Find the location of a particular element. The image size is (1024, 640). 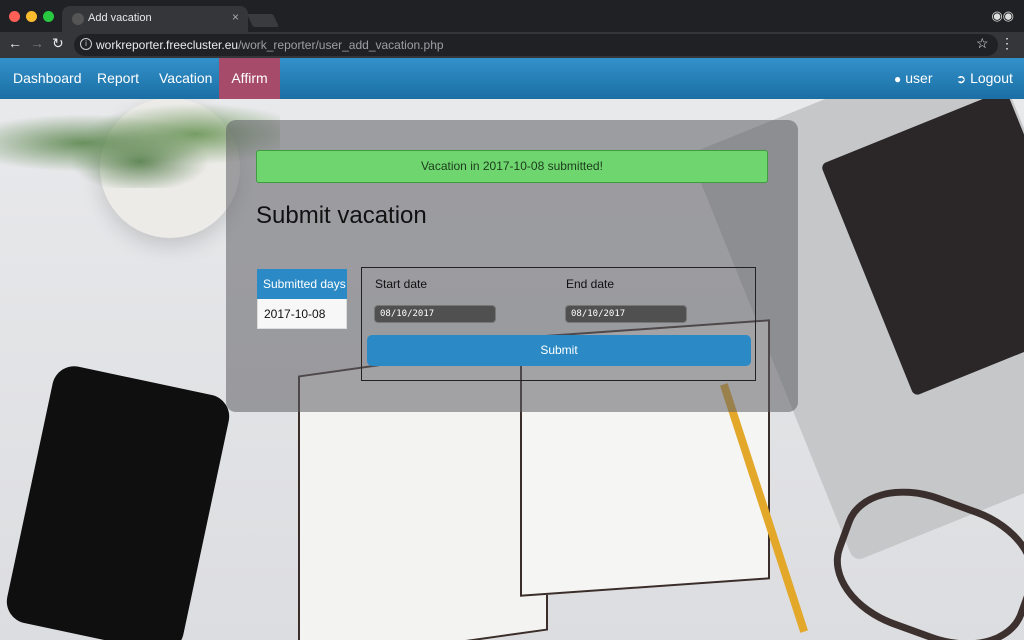

start-date-label: Start date is located at coordinates (401, 284).